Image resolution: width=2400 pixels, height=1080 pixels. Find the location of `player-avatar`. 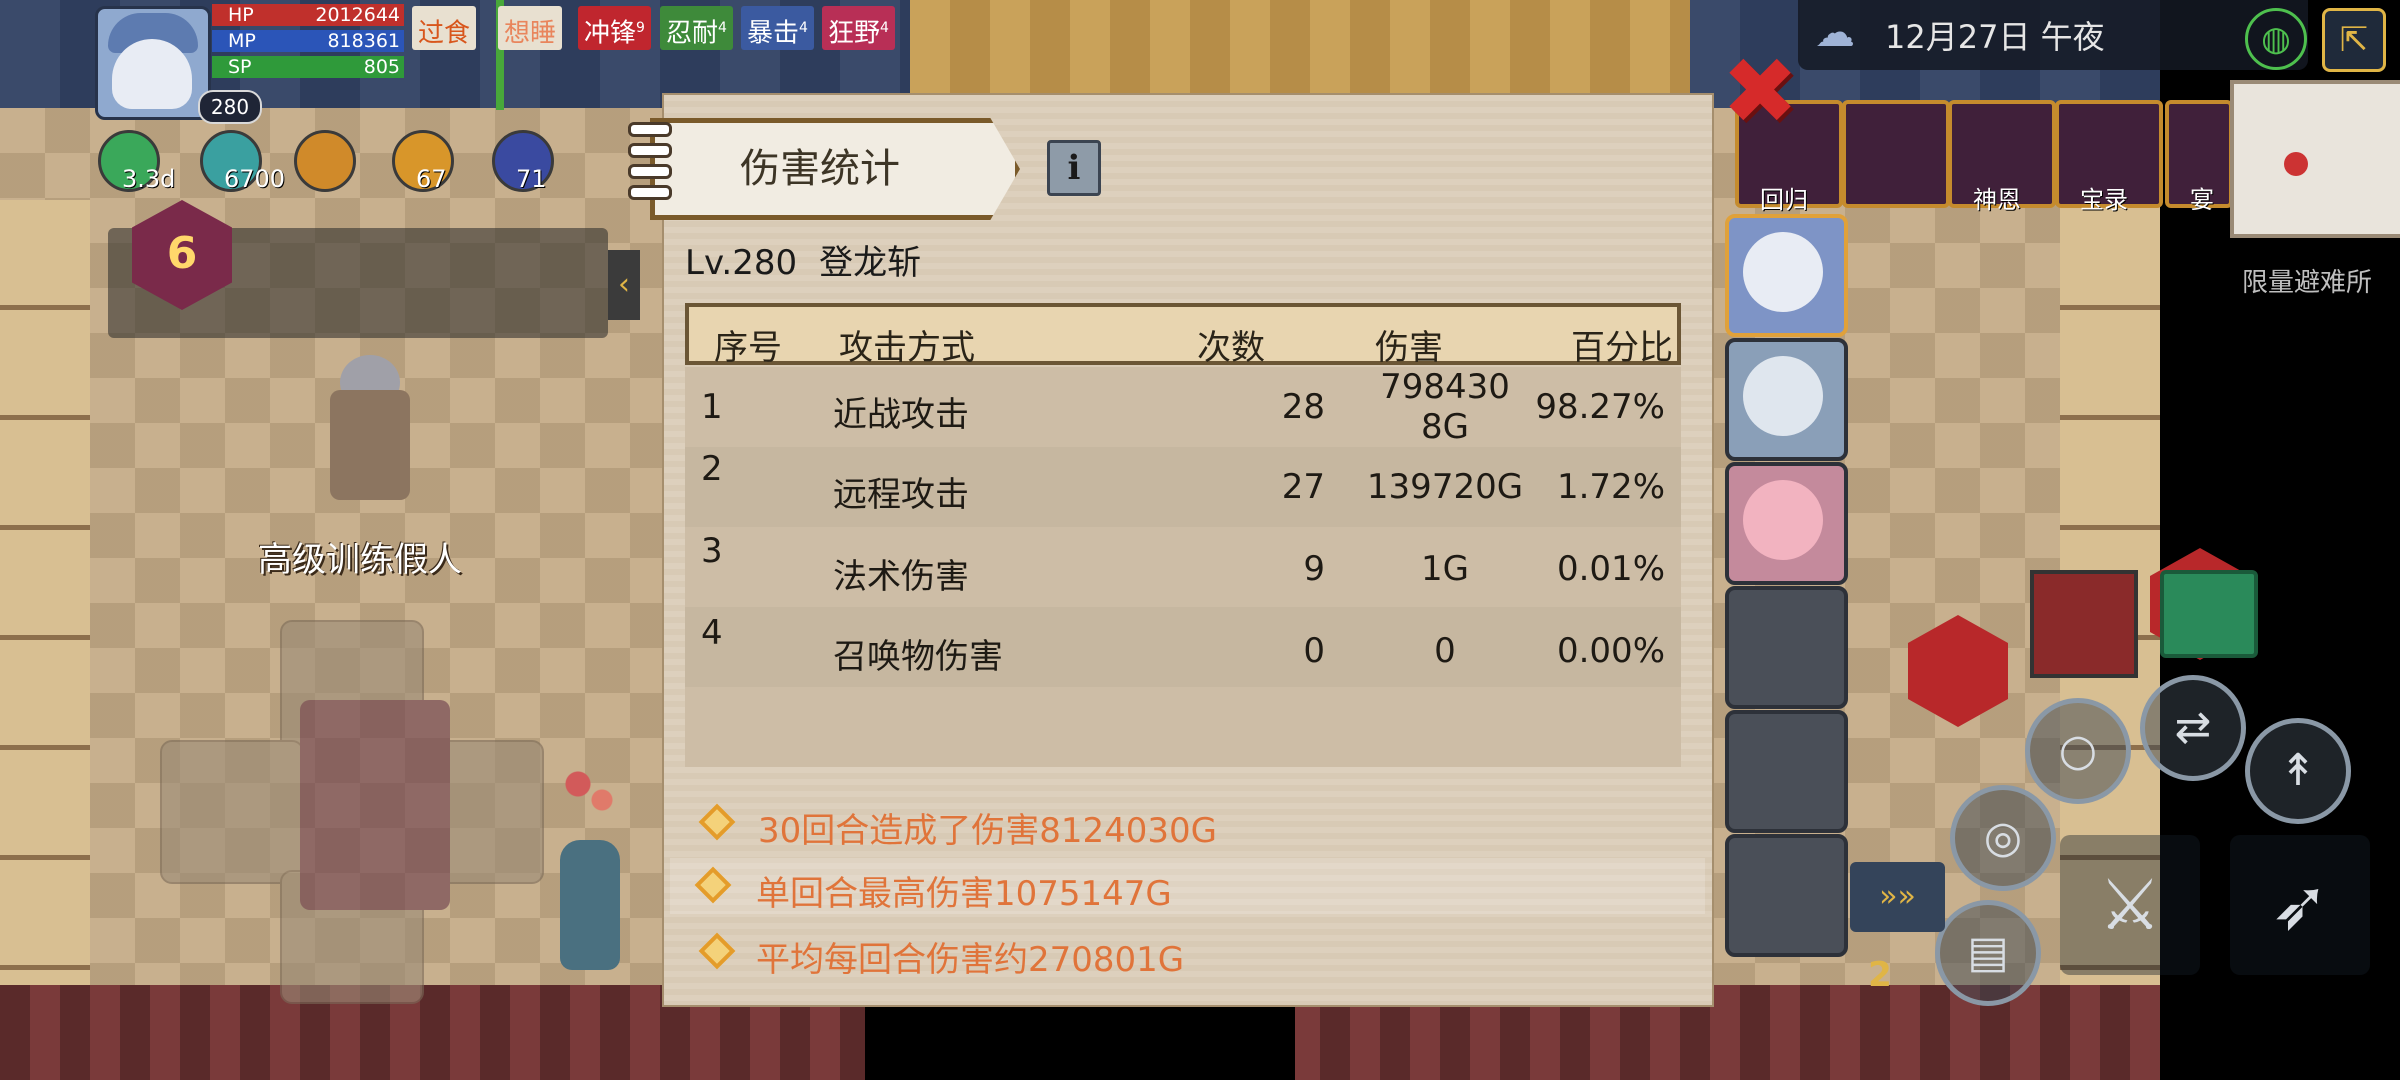

player-avatar is located at coordinates (153, 63).